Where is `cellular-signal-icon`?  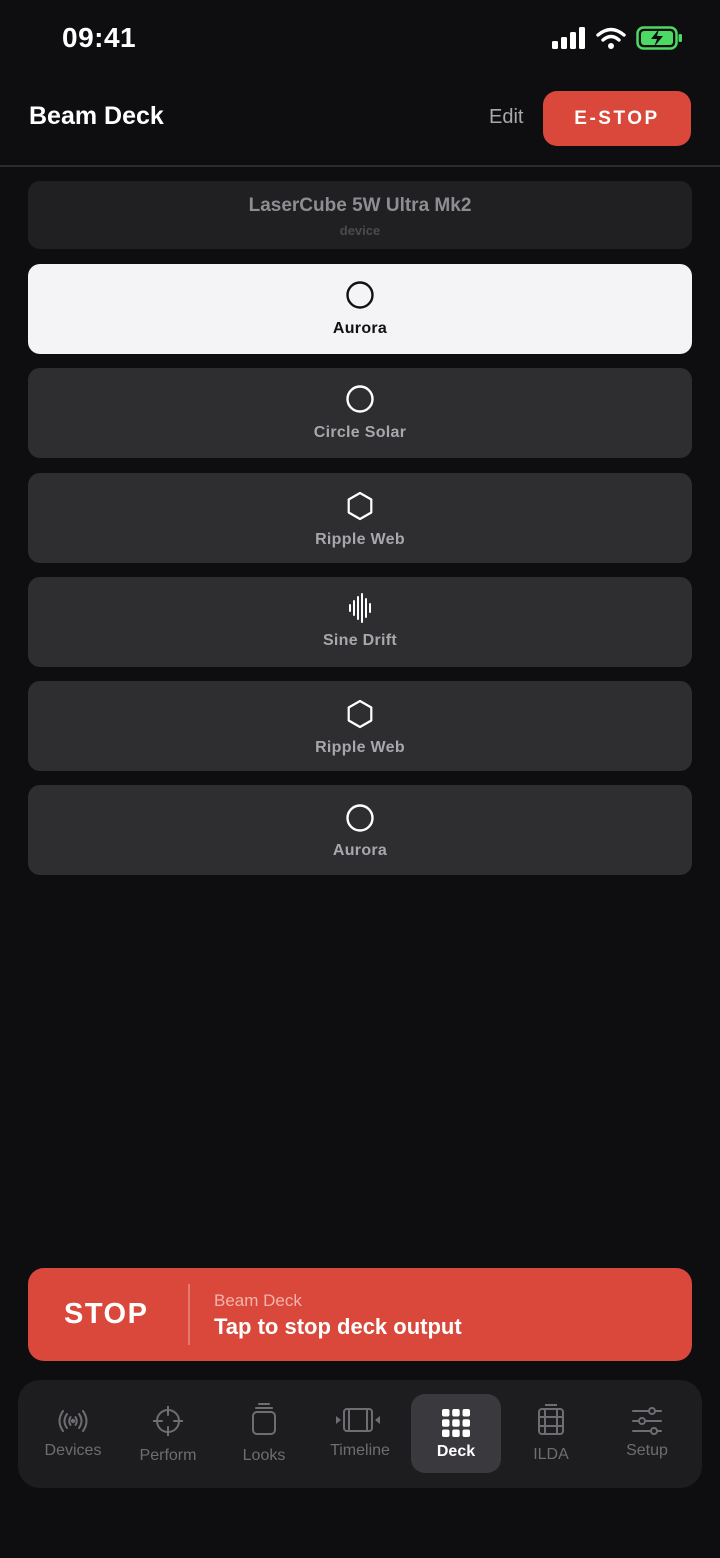
cellular-signal-icon is located at coordinates (568, 38).